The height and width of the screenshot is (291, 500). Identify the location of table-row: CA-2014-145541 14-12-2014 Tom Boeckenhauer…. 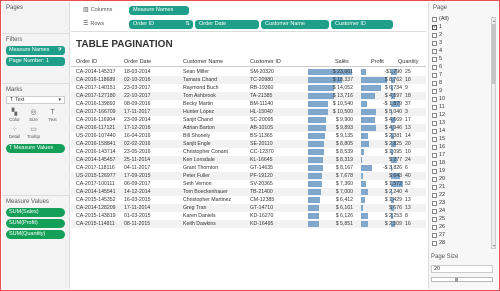
(248, 192).